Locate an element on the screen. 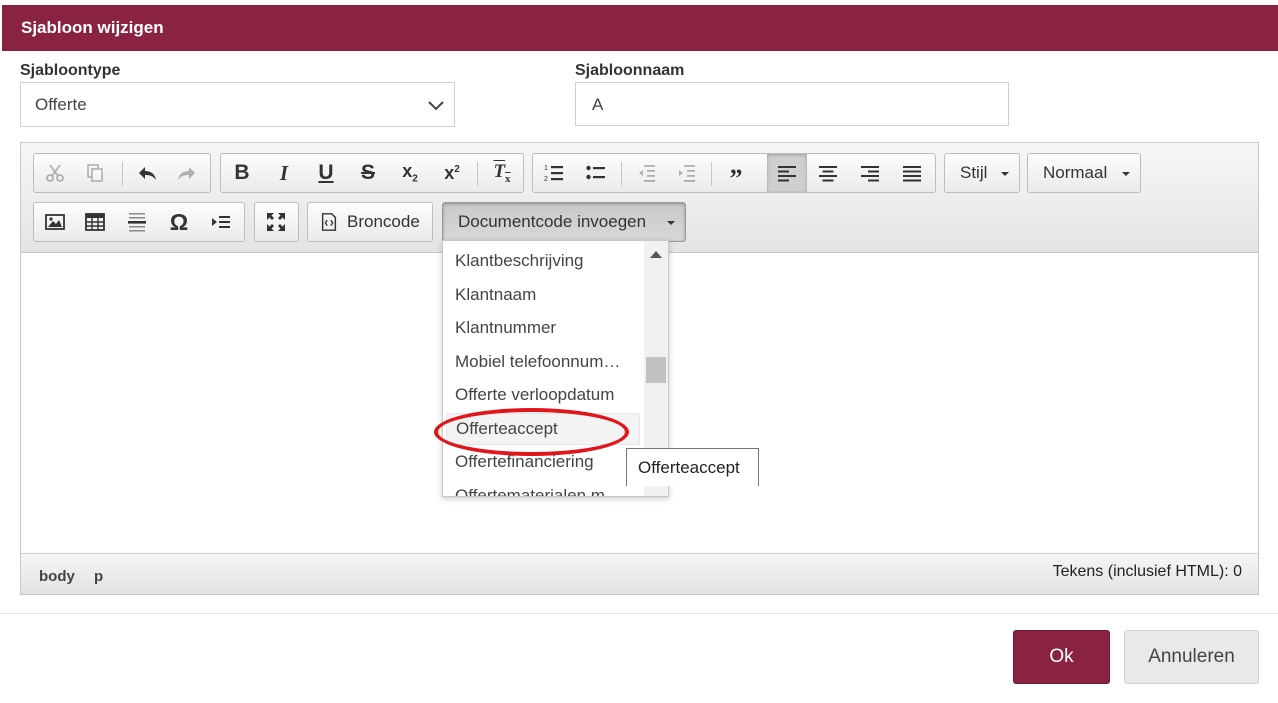  align-left-button is located at coordinates (787, 173).